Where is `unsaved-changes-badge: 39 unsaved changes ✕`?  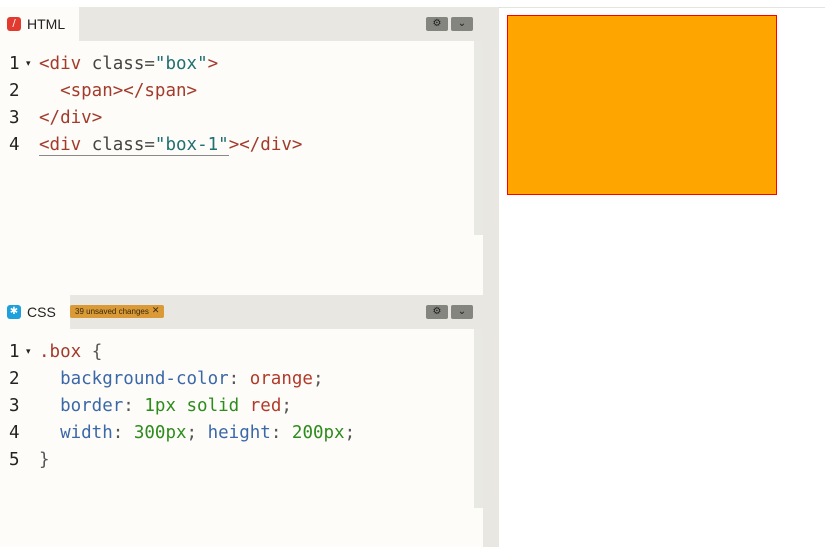
unsaved-changes-badge: 39 unsaved changes ✕ is located at coordinates (117, 311).